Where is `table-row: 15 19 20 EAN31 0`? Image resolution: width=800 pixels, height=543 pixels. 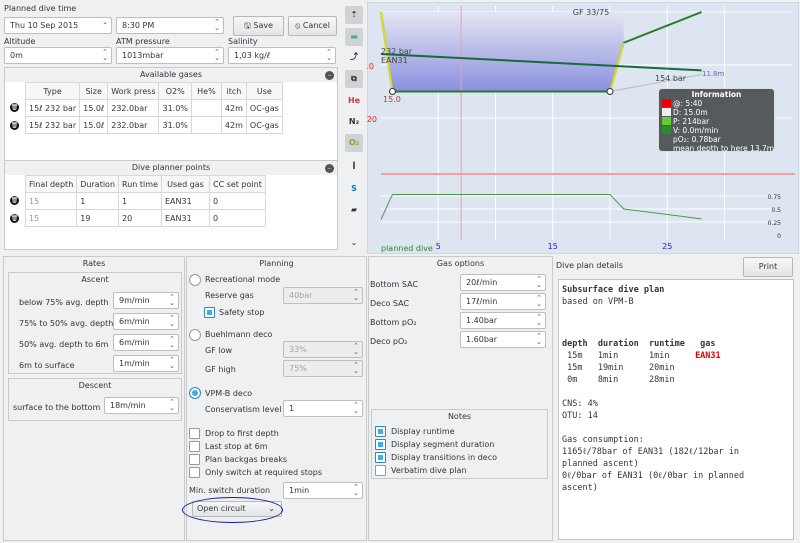
table-row: 15 19 20 EAN31 0 is located at coordinates (145, 218).